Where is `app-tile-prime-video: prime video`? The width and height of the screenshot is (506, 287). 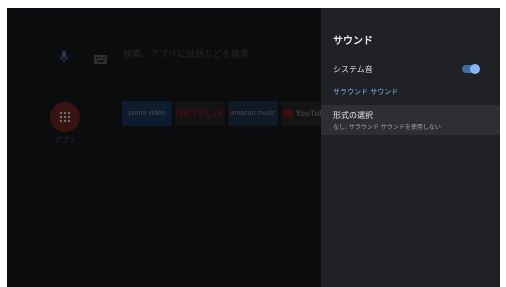 app-tile-prime-video: prime video is located at coordinates (147, 113).